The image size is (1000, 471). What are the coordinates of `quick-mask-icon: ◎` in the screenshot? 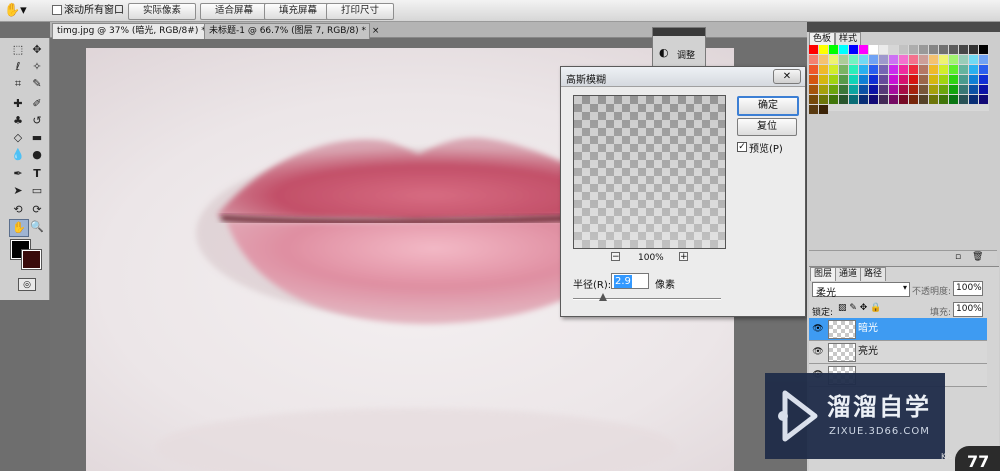 It's located at (27, 284).